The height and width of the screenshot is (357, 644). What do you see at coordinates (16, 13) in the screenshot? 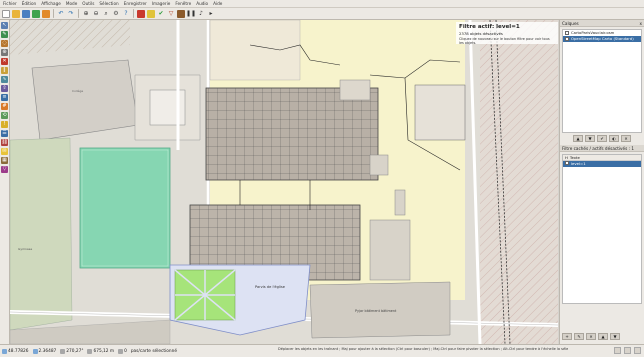
I see `open-file-icon` at bounding box center [16, 13].